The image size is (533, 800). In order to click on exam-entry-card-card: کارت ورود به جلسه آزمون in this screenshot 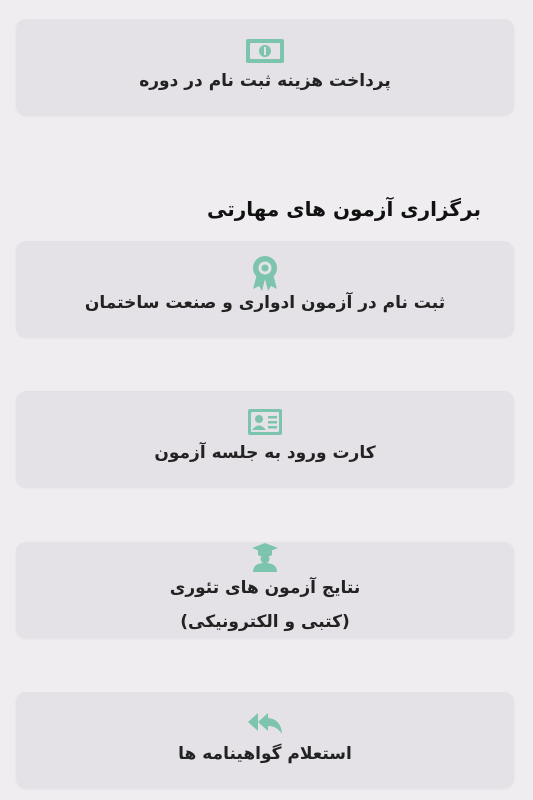, I will do `click(265, 439)`.